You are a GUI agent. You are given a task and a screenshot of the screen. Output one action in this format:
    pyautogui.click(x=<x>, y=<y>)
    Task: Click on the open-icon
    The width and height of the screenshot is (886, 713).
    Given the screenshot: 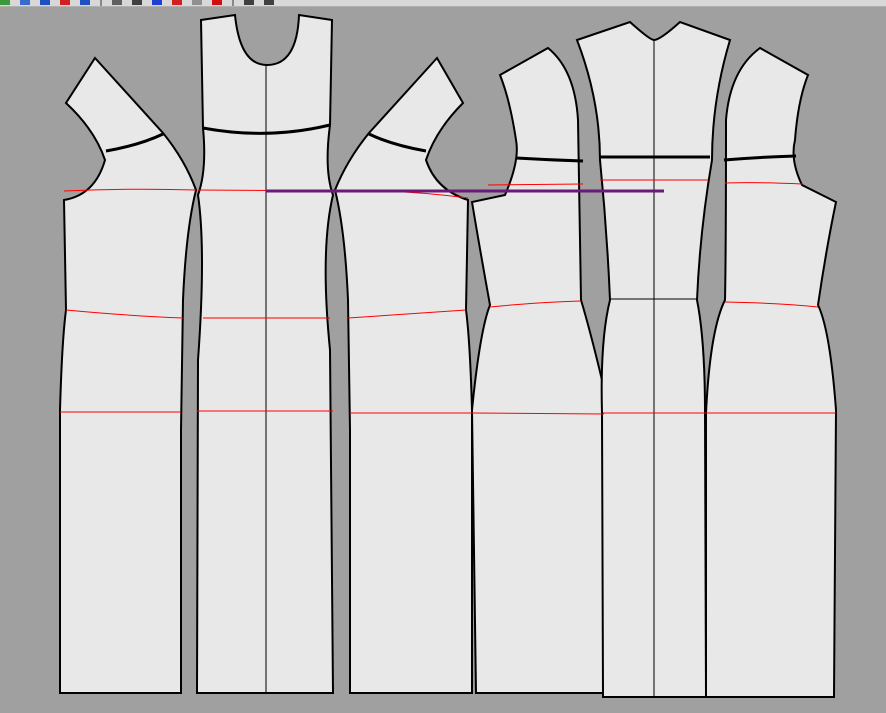 What is the action you would take?
    pyautogui.click(x=25, y=2)
    